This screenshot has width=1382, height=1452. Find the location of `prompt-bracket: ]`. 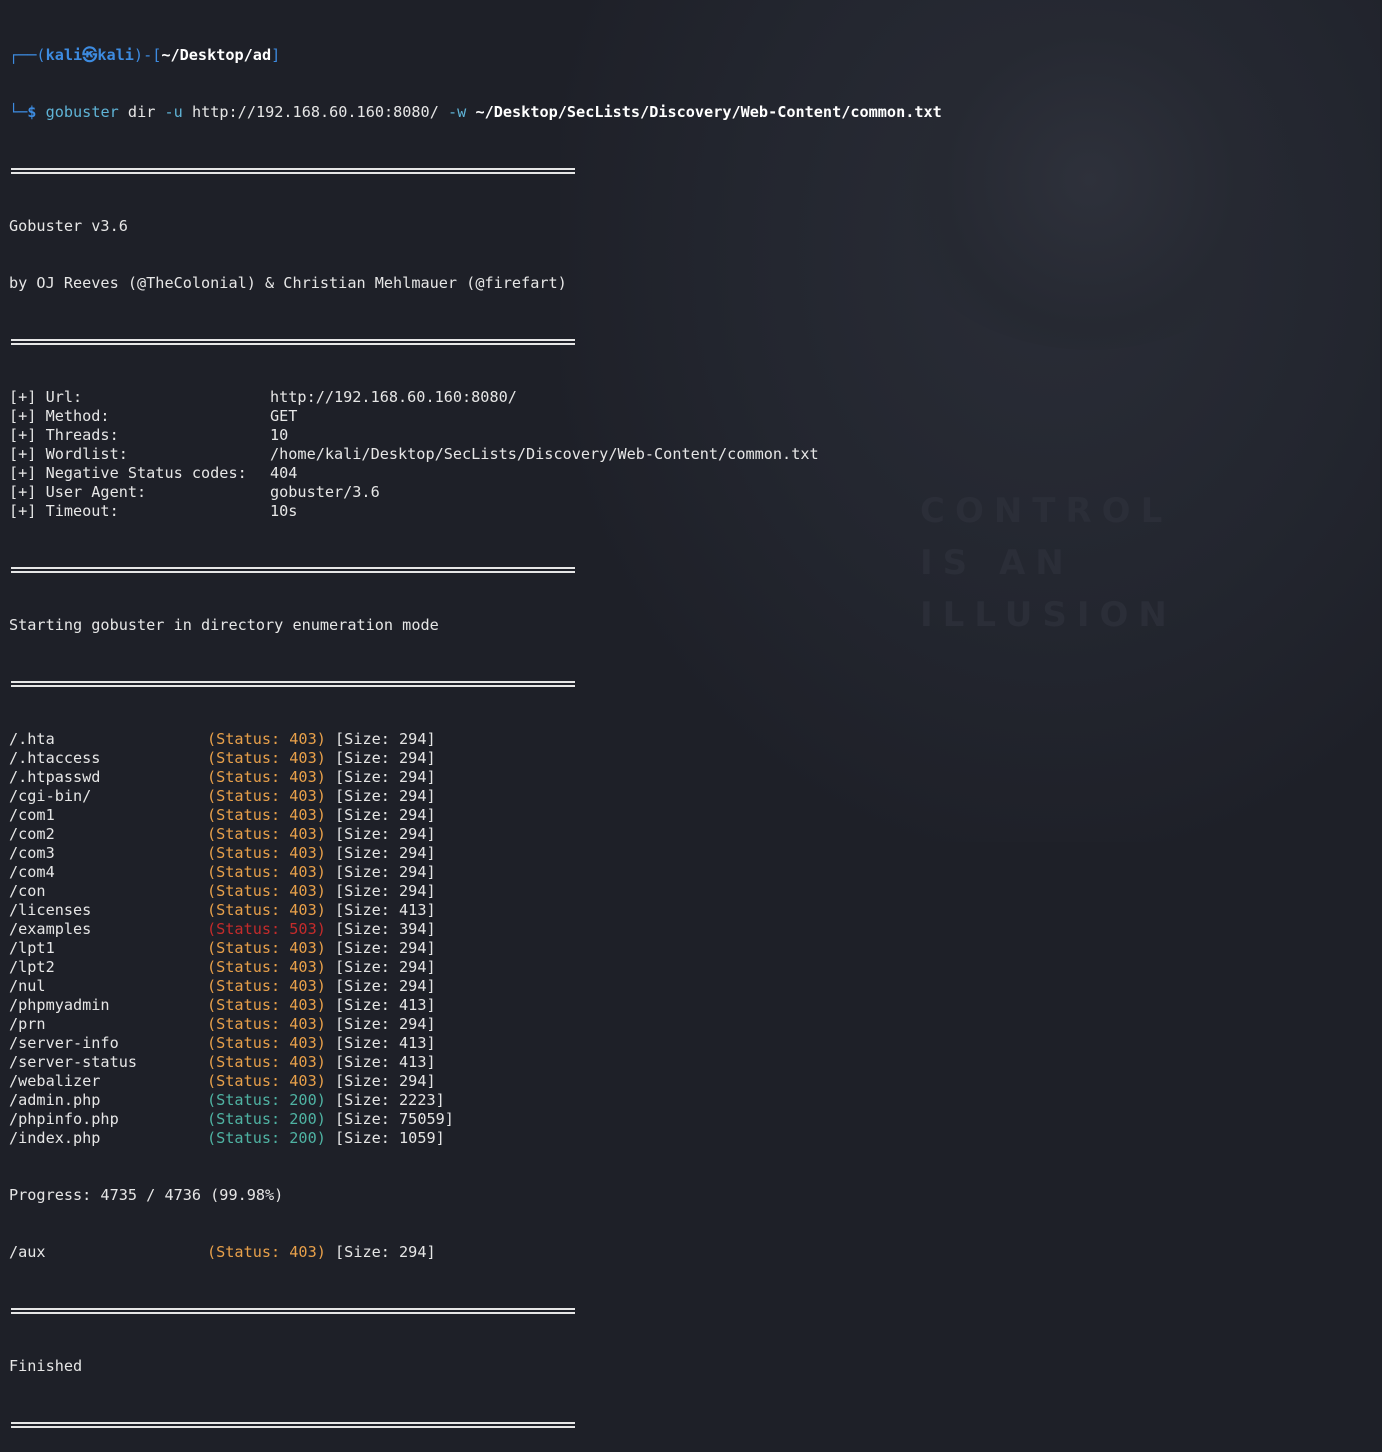

prompt-bracket: ] is located at coordinates (276, 55).